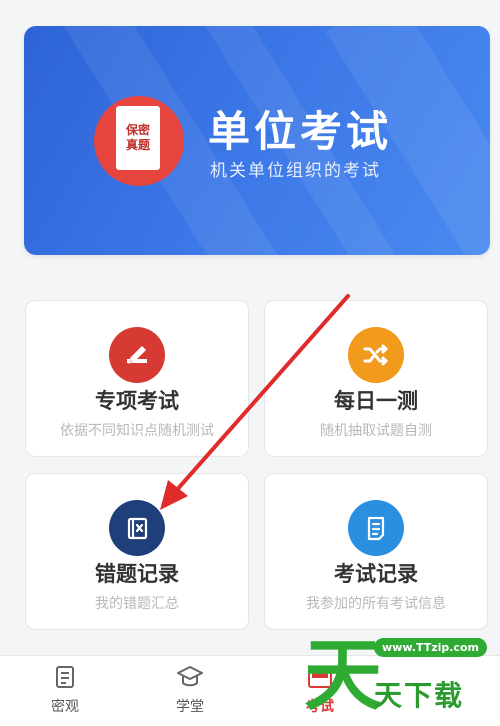 This screenshot has height=726, width=500. I want to click on annotation-arrow-icon, so click(255, 402).